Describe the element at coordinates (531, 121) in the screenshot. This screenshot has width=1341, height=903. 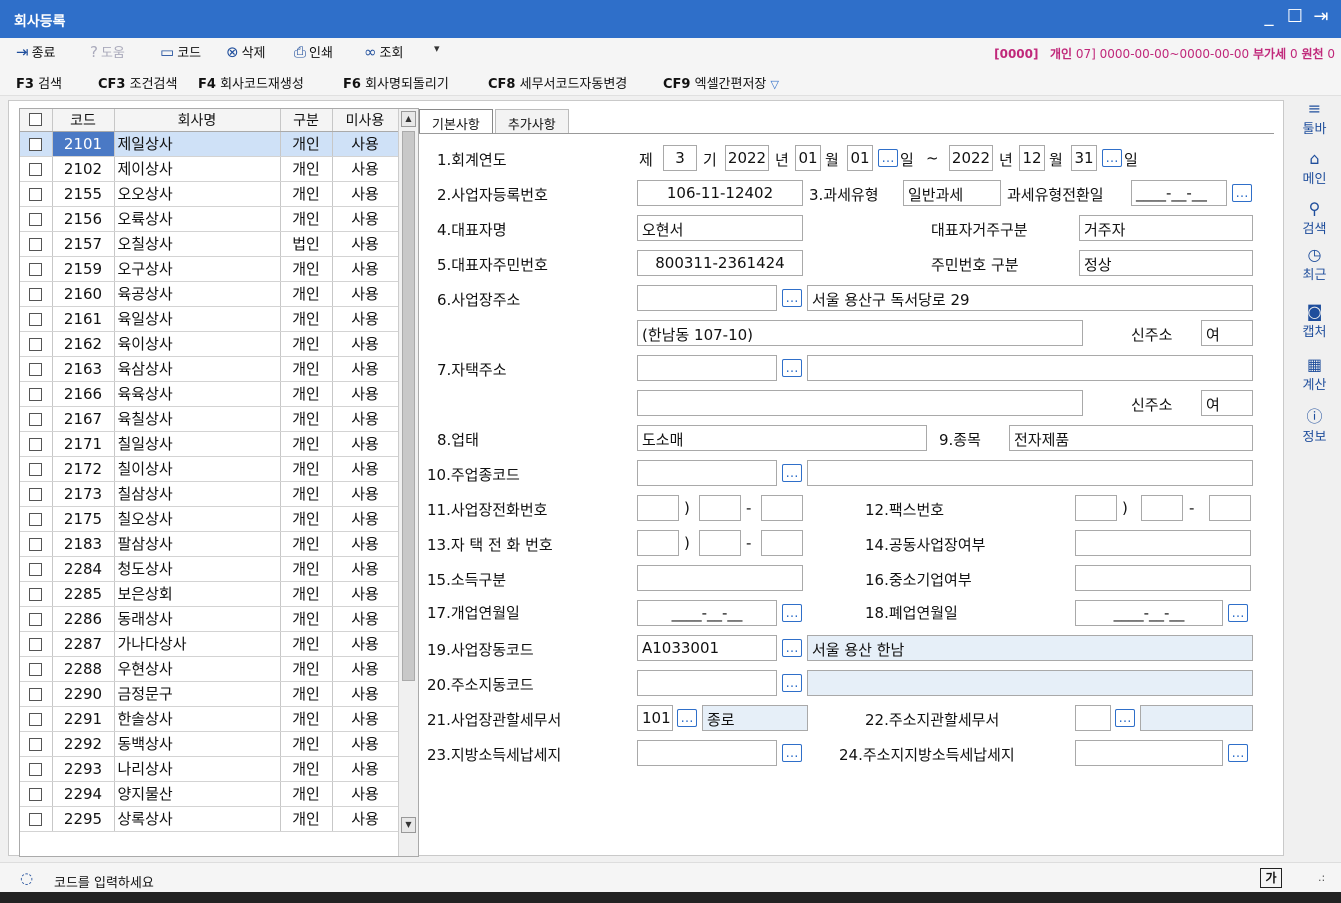
I see `tab-additional: 추가사항` at that location.